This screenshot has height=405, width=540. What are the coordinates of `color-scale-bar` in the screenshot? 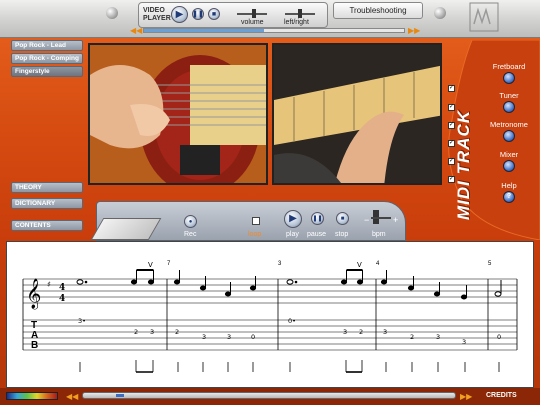 It's located at (32, 396).